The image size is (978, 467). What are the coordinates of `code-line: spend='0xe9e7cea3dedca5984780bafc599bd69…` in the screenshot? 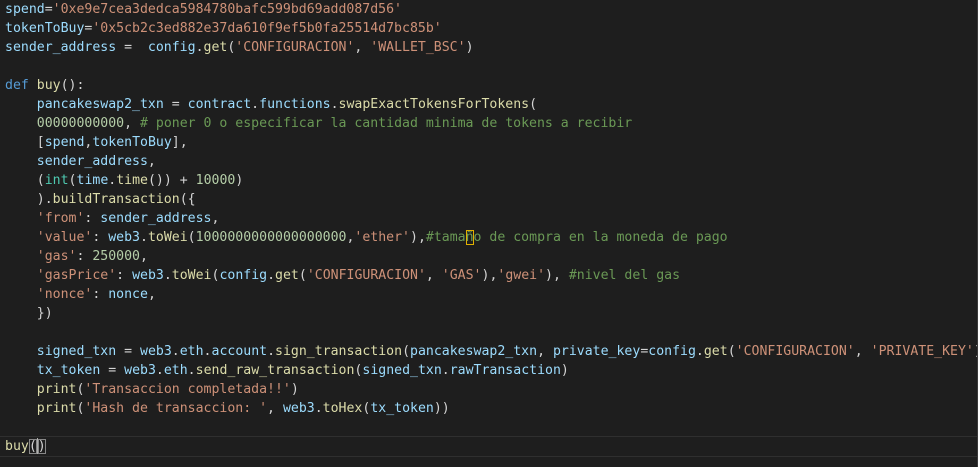 It's located at (491, 9).